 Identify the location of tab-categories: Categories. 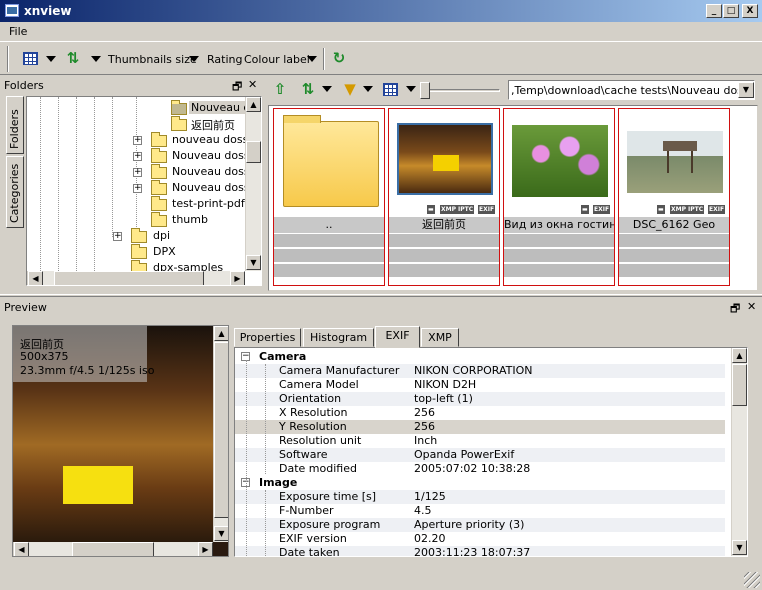
(15, 192).